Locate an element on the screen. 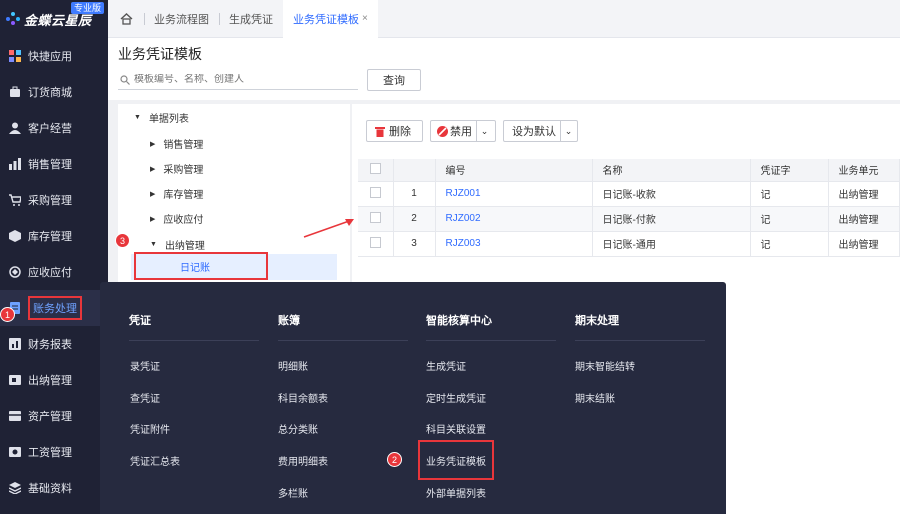 This screenshot has height=514, width=900. tab-label: 业务凭证模板 is located at coordinates (326, 19).